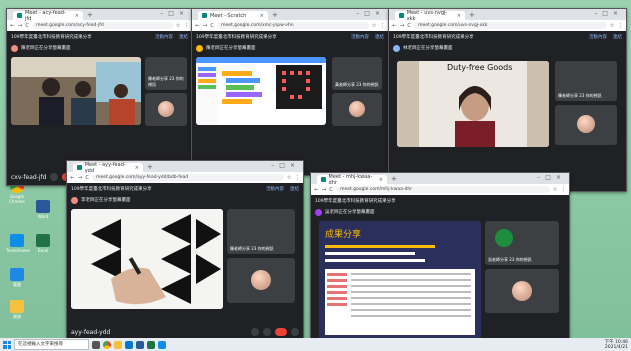 The height and width of the screenshot is (351, 631). What do you see at coordinates (293, 25) in the screenshot?
I see `url-field: meet.google.com/xmc-jnpw-vhn` at bounding box center [293, 25].